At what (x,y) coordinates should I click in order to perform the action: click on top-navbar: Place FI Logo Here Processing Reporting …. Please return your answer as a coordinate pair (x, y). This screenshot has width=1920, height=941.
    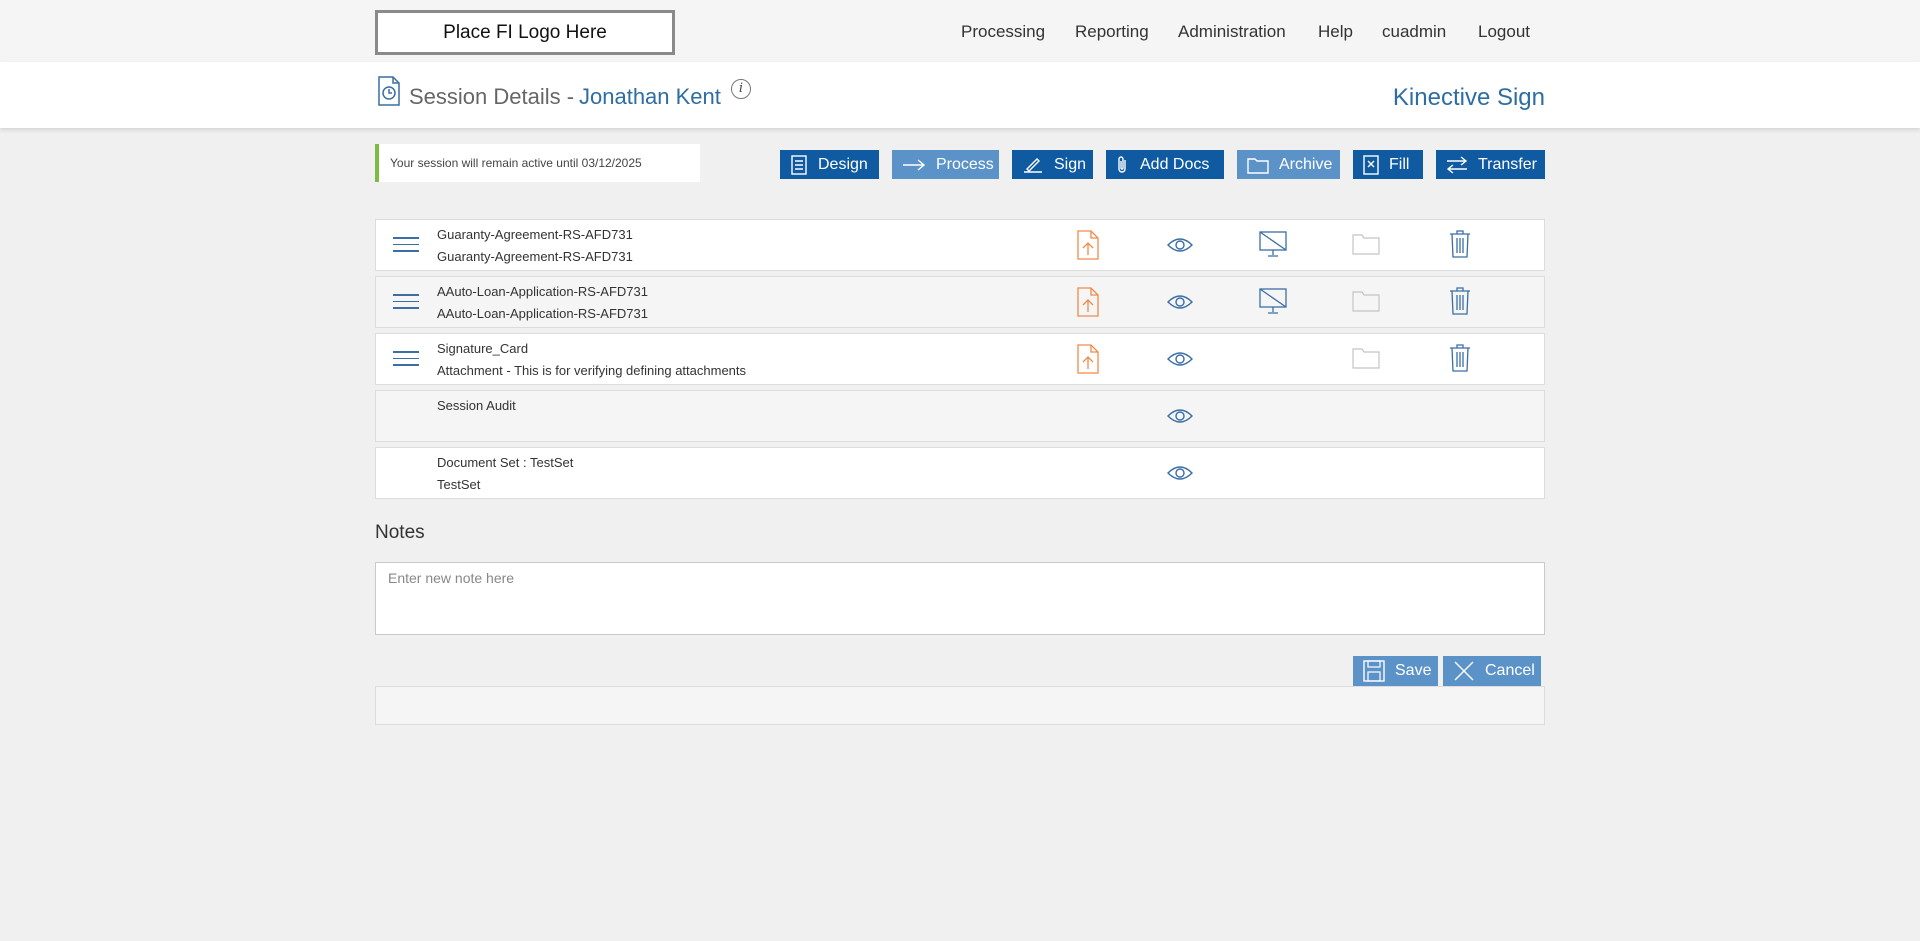
    Looking at the image, I should click on (960, 31).